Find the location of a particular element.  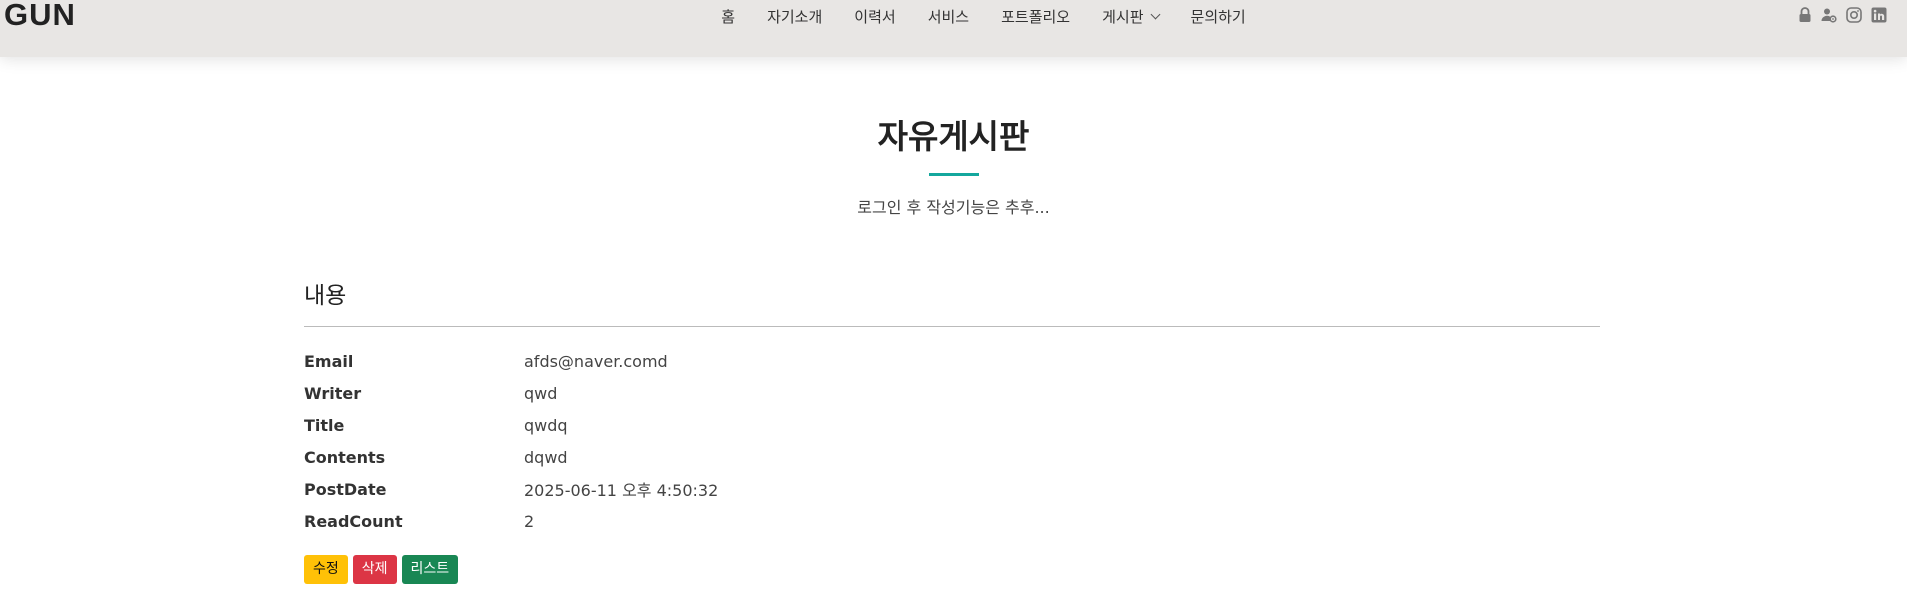

detail-row-contents: Contents dqwd is located at coordinates (952, 457).